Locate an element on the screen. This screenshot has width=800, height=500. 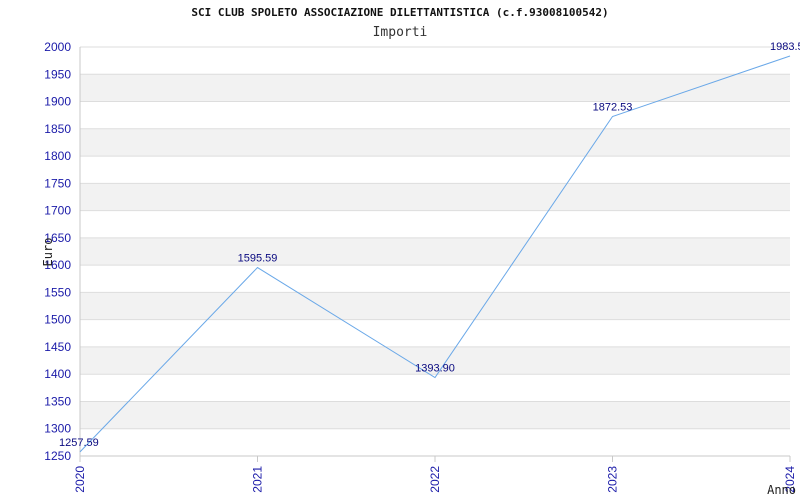
y-tick-label: 2000 is located at coordinates (57, 47).